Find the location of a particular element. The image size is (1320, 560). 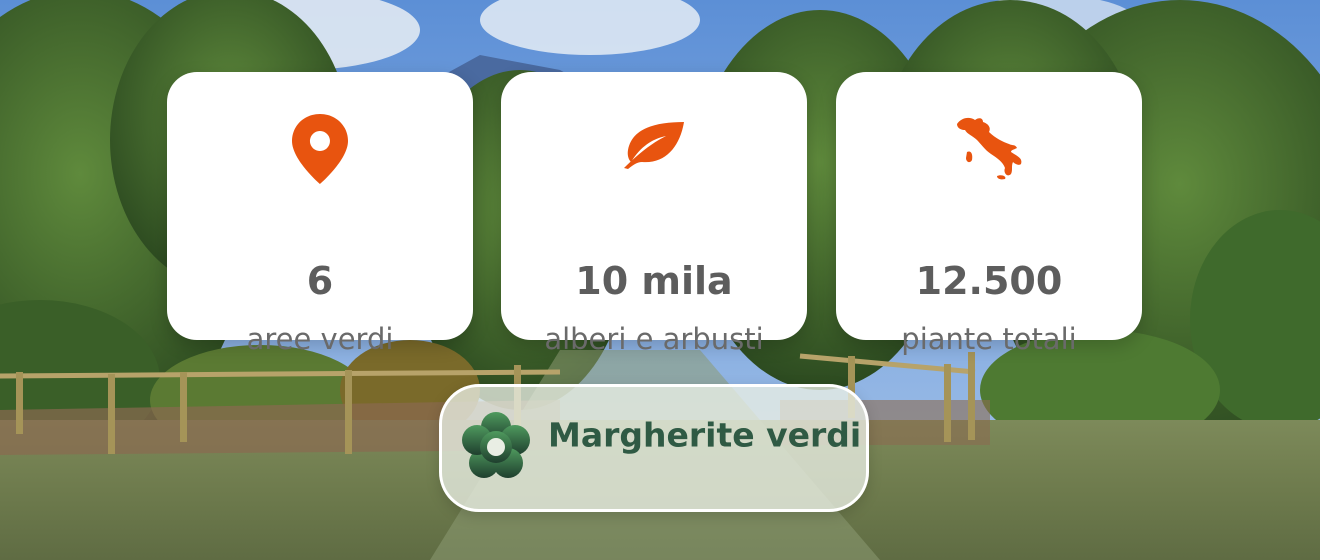

leaf-icon is located at coordinates (654, 157).